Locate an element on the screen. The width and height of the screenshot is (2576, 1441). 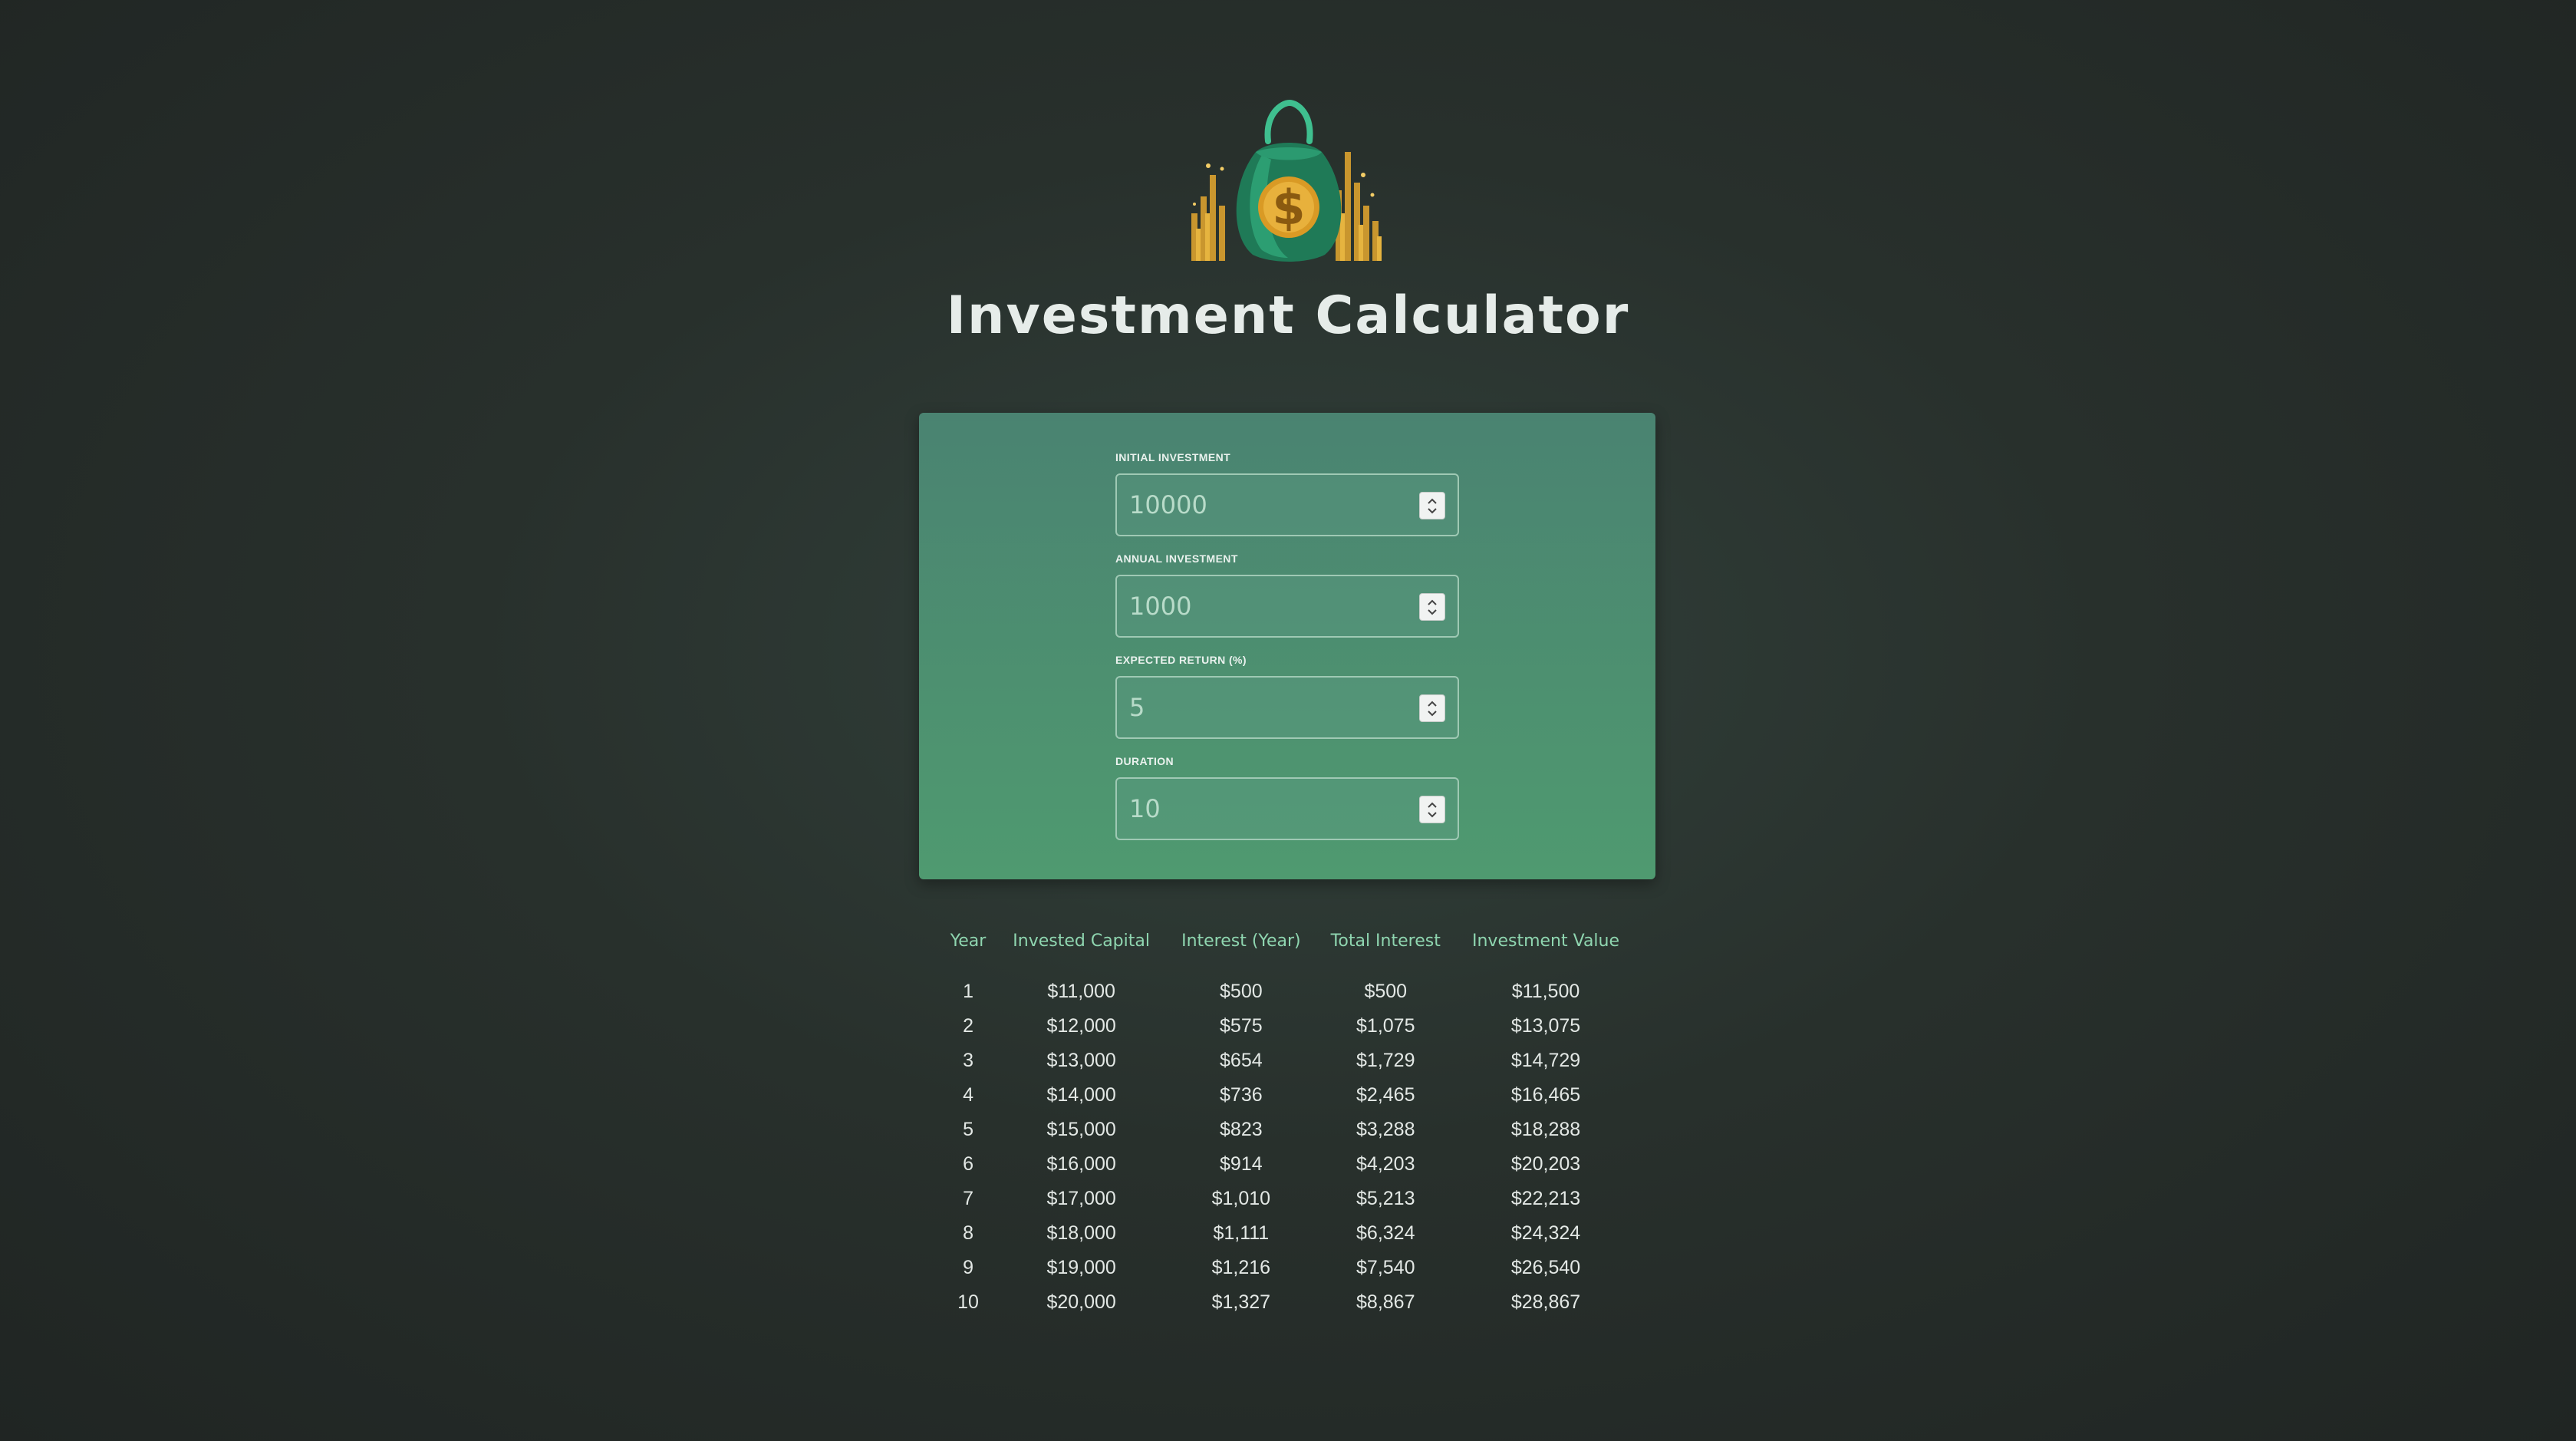
cell-total-interest: $2,465 is located at coordinates (1385, 1095).